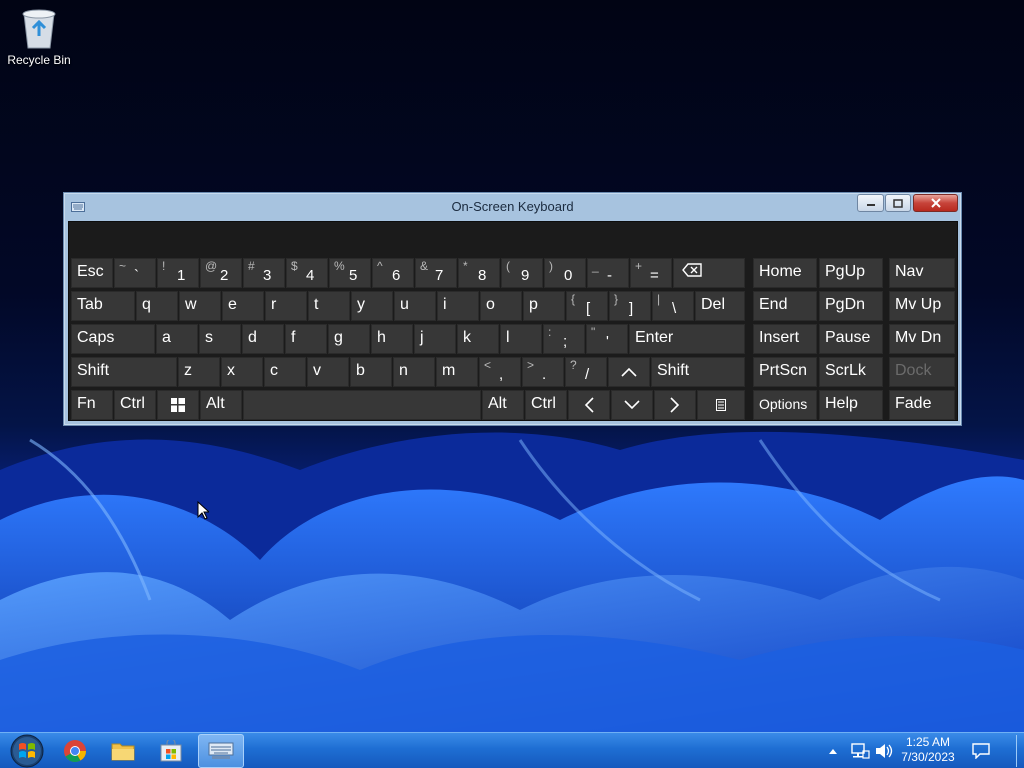 Image resolution: width=1024 pixels, height=768 pixels. Describe the element at coordinates (500, 372) in the screenshot. I see `key-comma: <,` at that location.